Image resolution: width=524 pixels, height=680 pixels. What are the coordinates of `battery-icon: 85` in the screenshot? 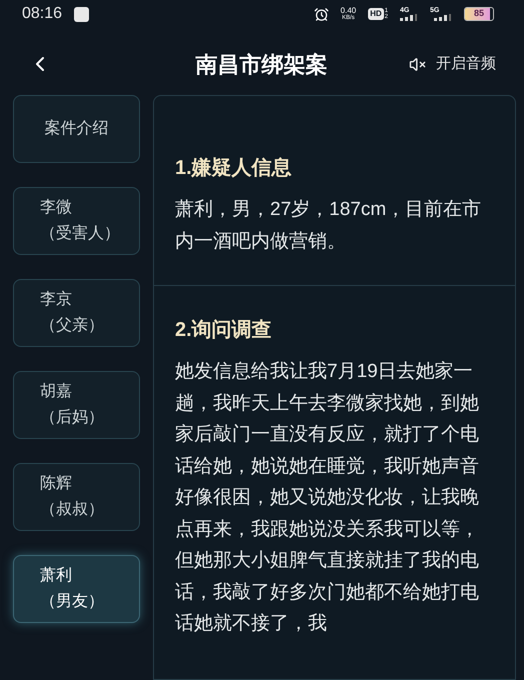 It's located at (479, 14).